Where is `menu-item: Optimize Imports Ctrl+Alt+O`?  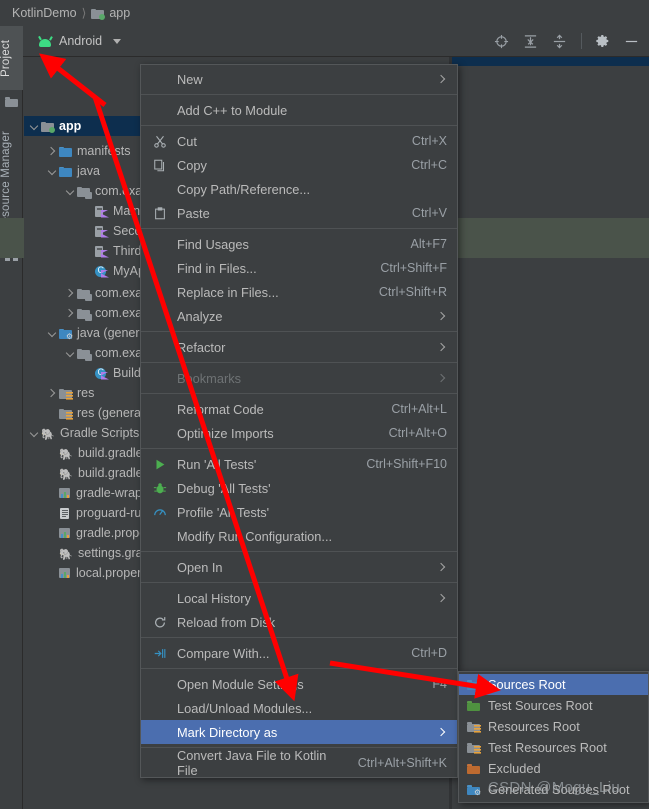
menu-item: Optimize Imports Ctrl+Alt+O is located at coordinates (299, 433).